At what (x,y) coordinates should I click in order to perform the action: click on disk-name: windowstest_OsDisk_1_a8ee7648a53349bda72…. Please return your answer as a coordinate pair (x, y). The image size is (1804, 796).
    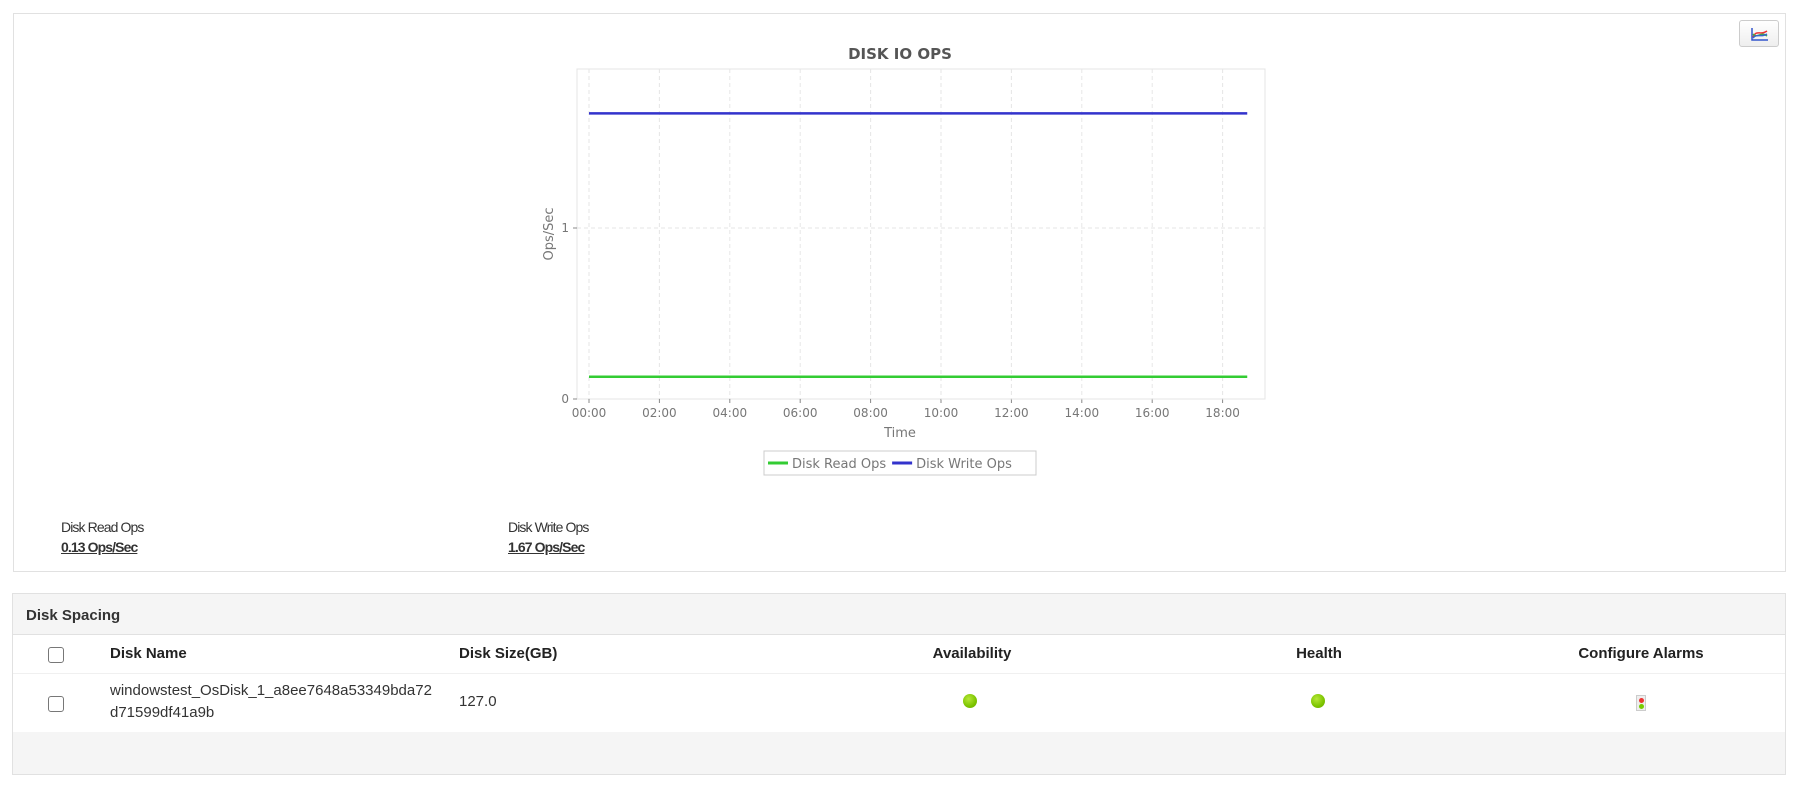
    Looking at the image, I should click on (271, 702).